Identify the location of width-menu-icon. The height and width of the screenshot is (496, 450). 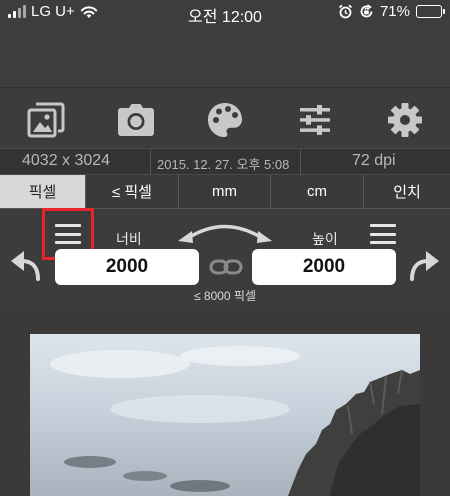
(68, 234).